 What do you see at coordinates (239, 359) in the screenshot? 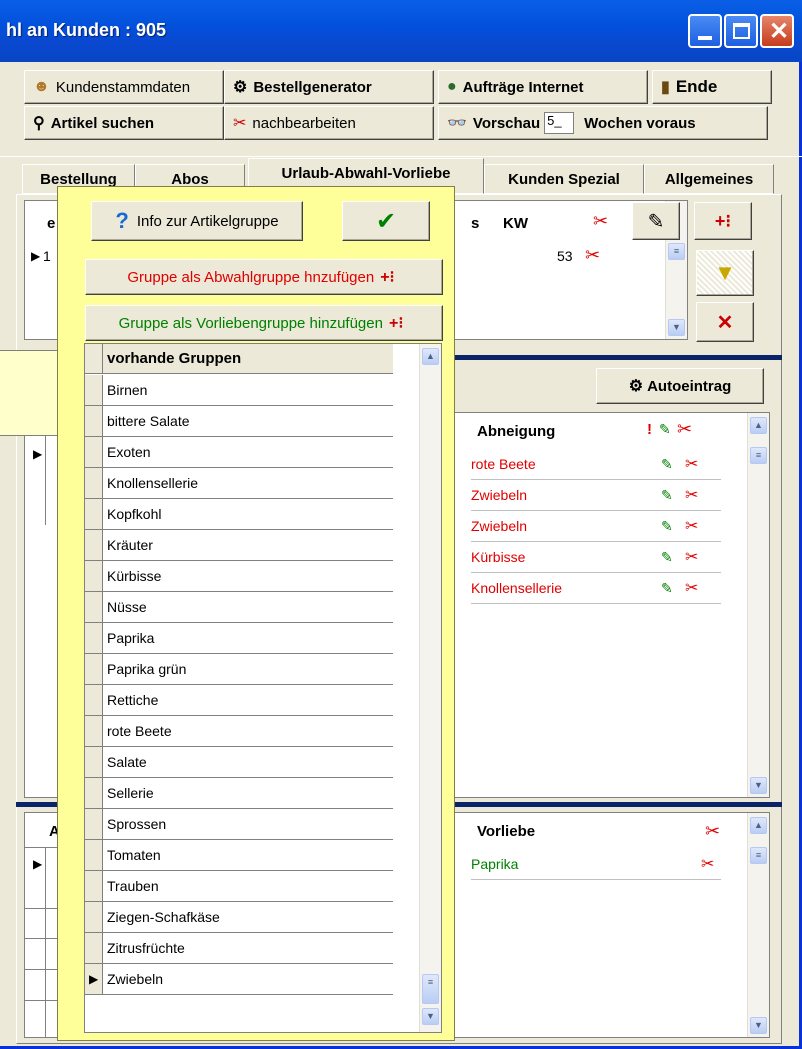
I see `list-header-row: vorhande Gruppen` at bounding box center [239, 359].